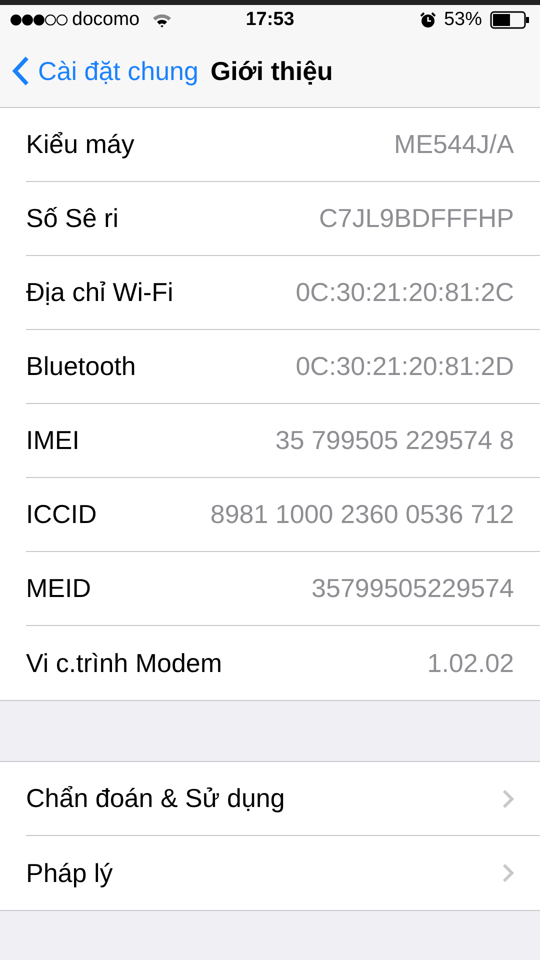 This screenshot has width=540, height=960. Describe the element at coordinates (106, 20) in the screenshot. I see `carrier-name: docomo` at that location.